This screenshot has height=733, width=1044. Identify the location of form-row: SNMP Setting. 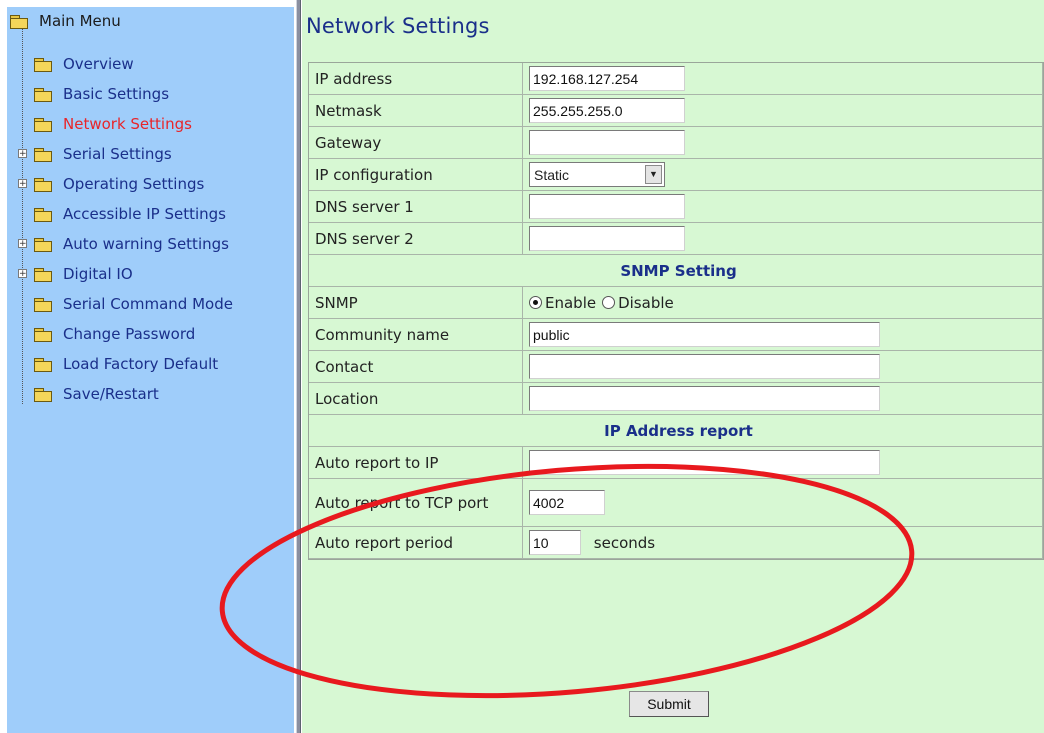
(676, 271).